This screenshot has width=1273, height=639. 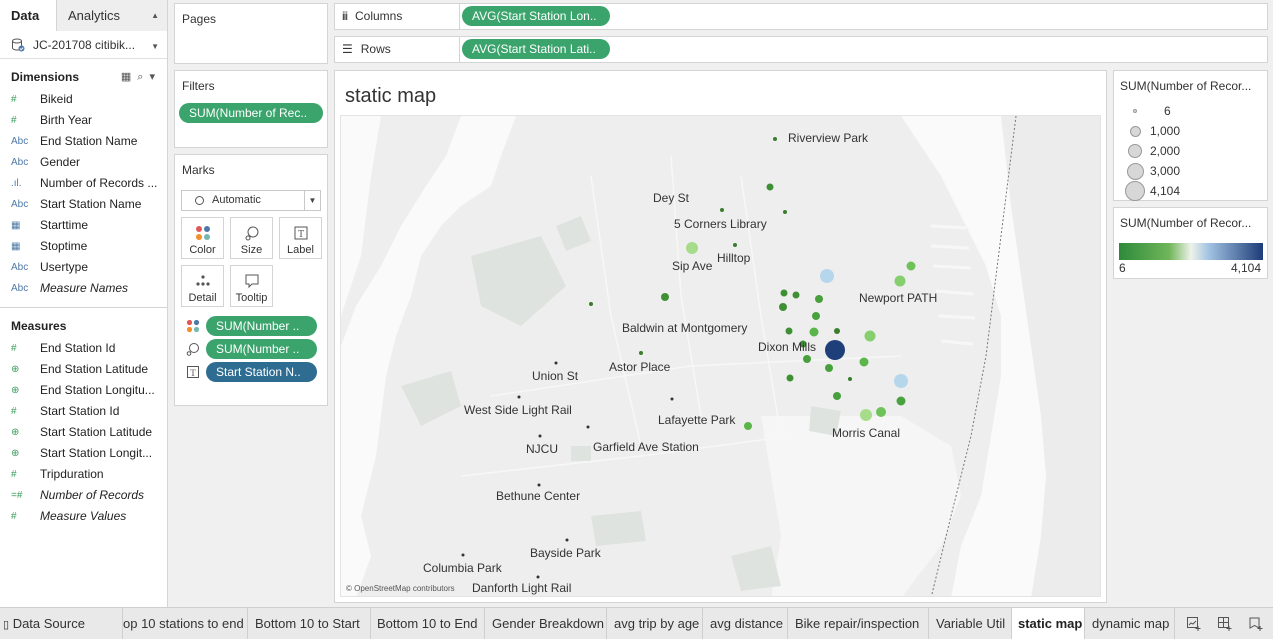 What do you see at coordinates (143, 77) in the screenshot?
I see `search-icon: ⌕` at bounding box center [143, 77].